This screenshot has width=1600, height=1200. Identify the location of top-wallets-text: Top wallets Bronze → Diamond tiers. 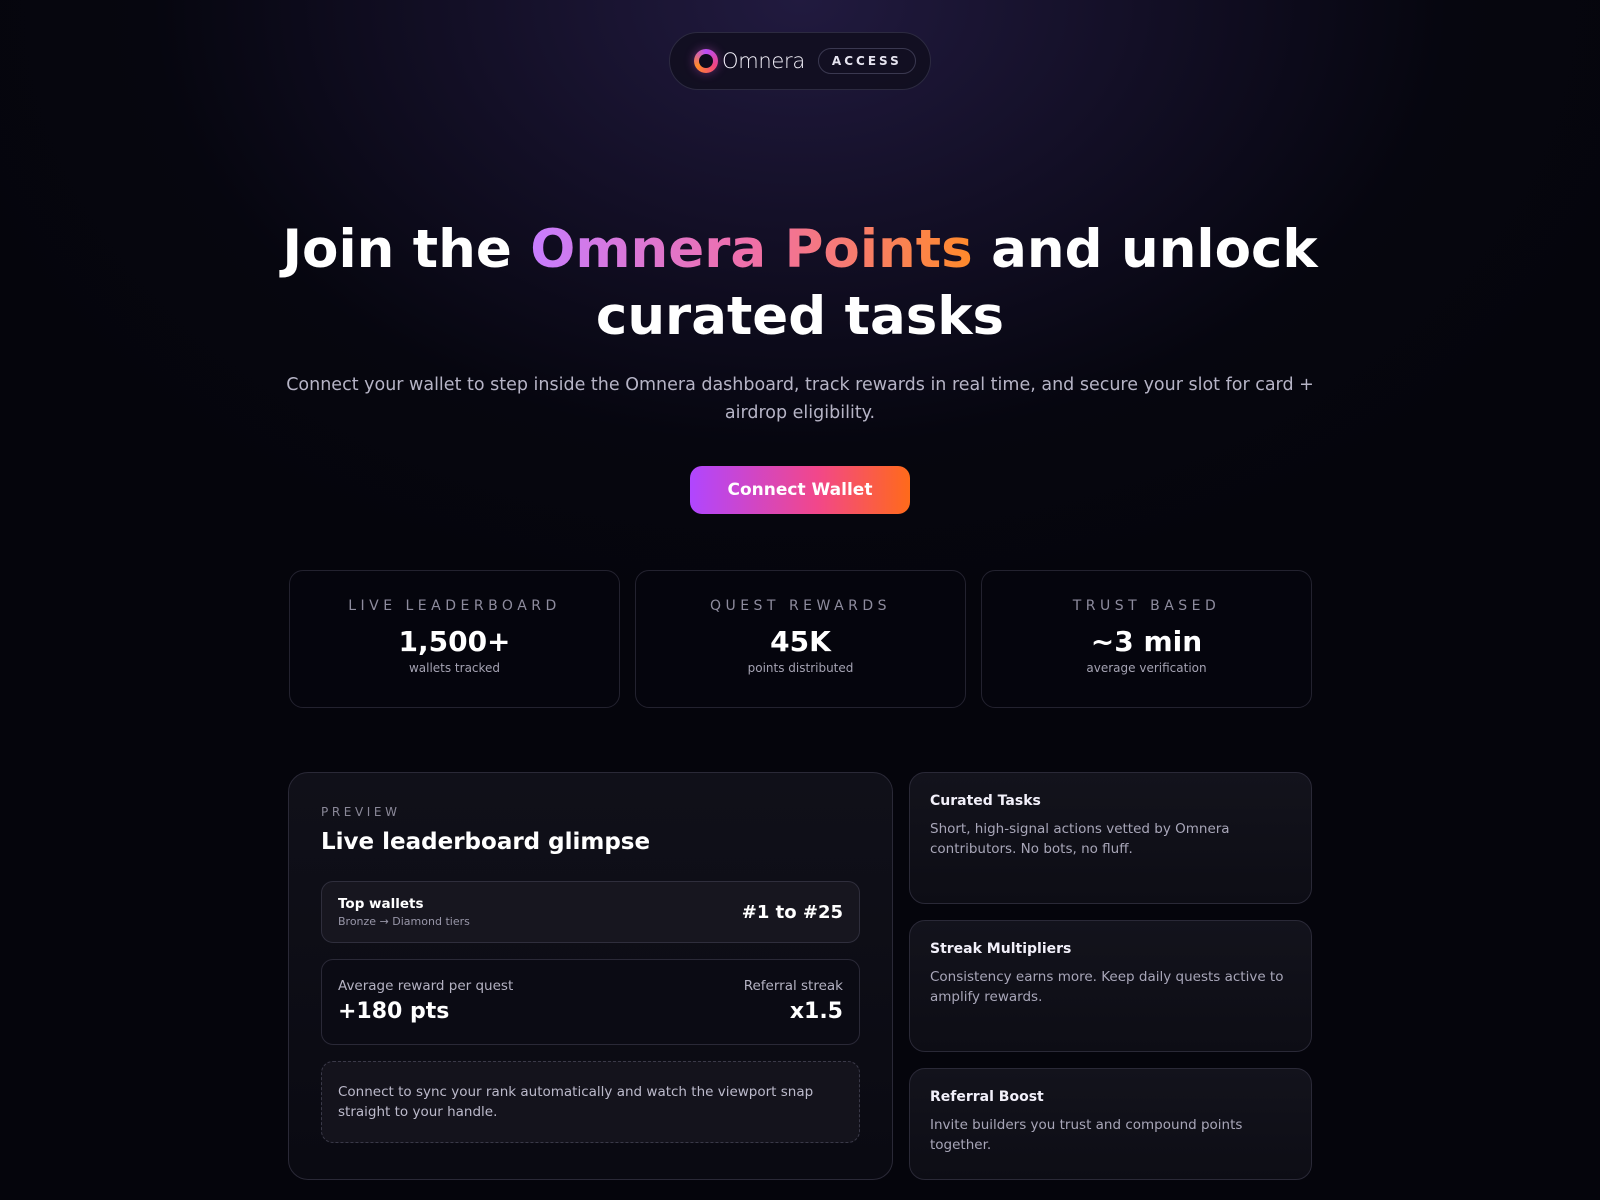
(404, 912).